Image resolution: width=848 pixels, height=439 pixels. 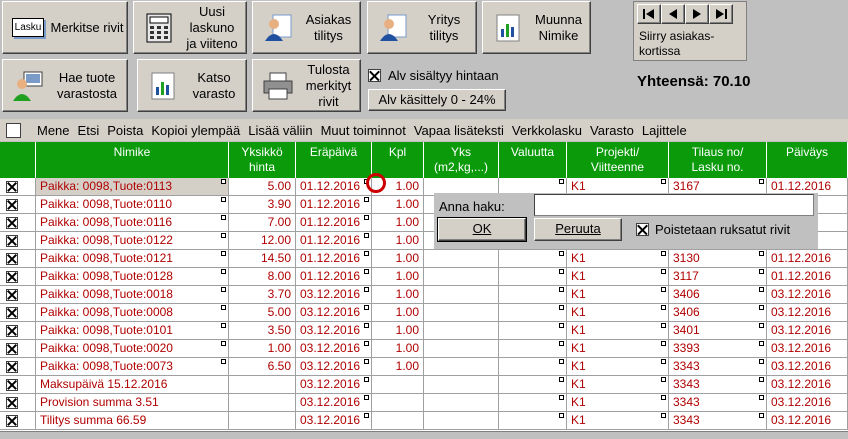 What do you see at coordinates (132, 313) in the screenshot?
I see `nimike-cell: Paikka: 0098,Tuote:0008` at bounding box center [132, 313].